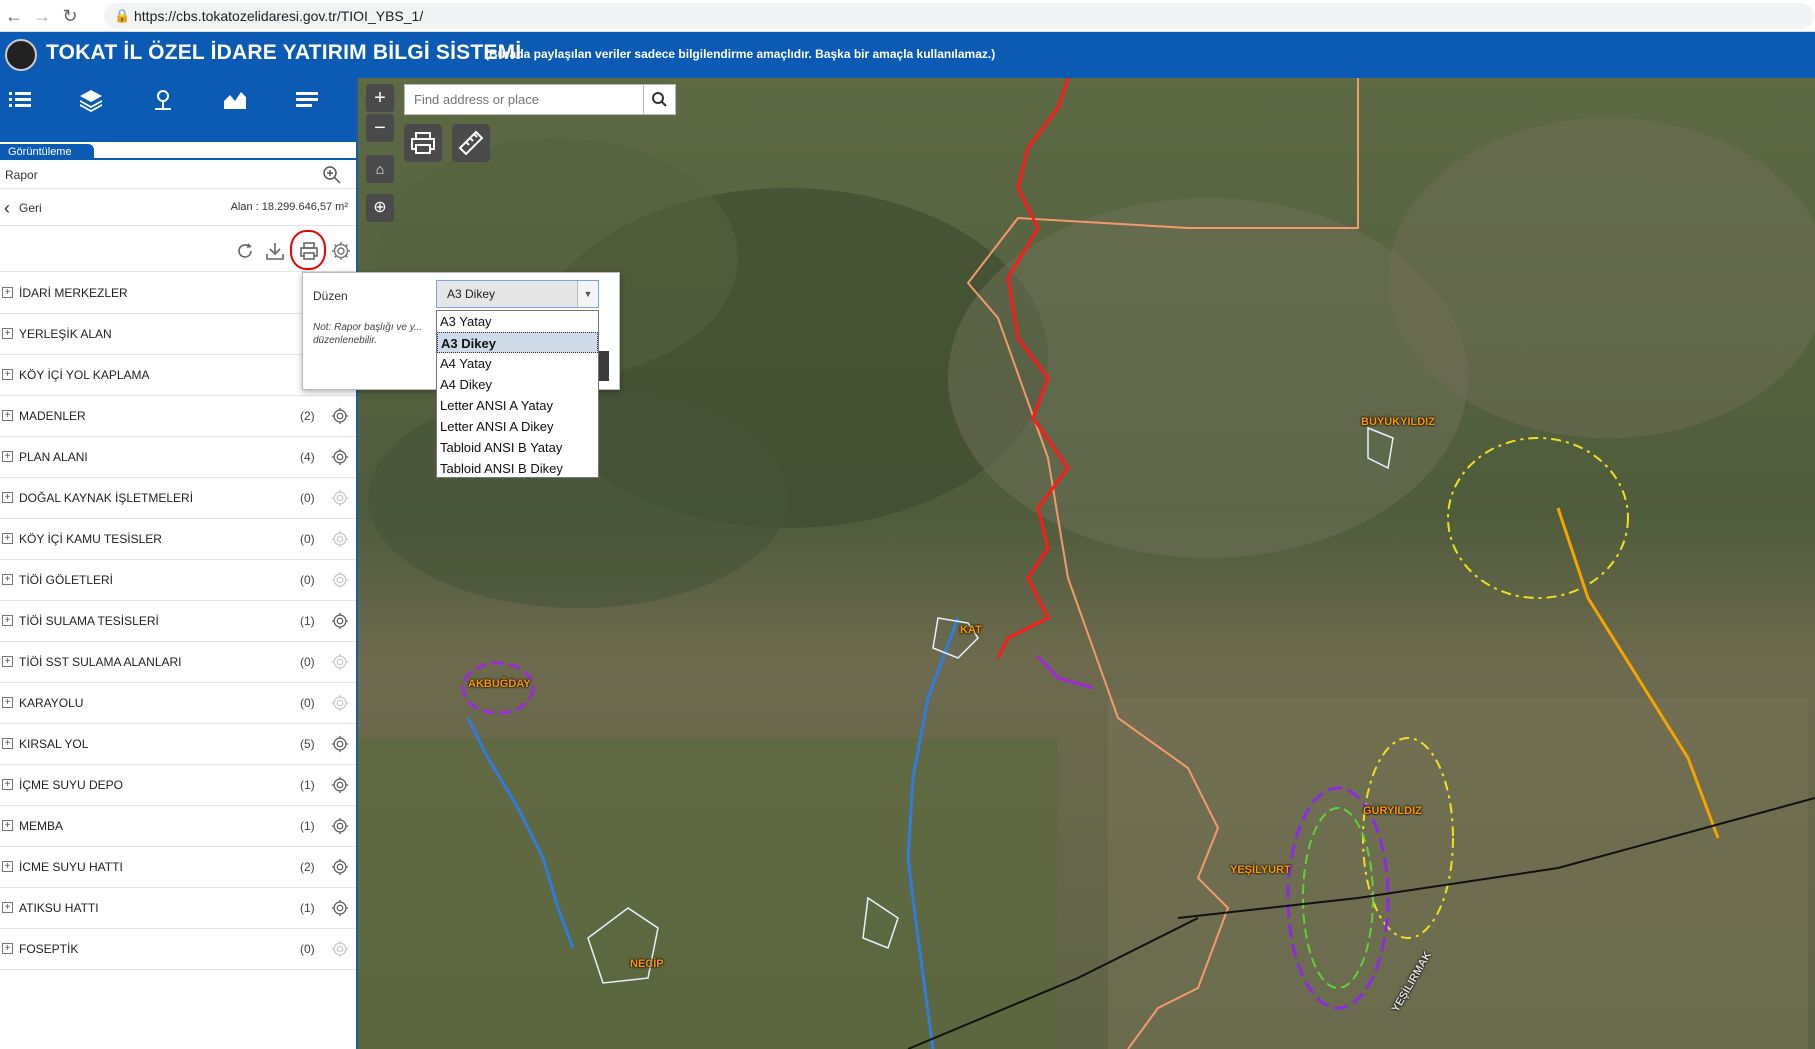 The width and height of the screenshot is (1815, 1049). What do you see at coordinates (89, 621) in the screenshot?
I see `layer-name: TİÖİ SULAMA TESİSLERİ` at bounding box center [89, 621].